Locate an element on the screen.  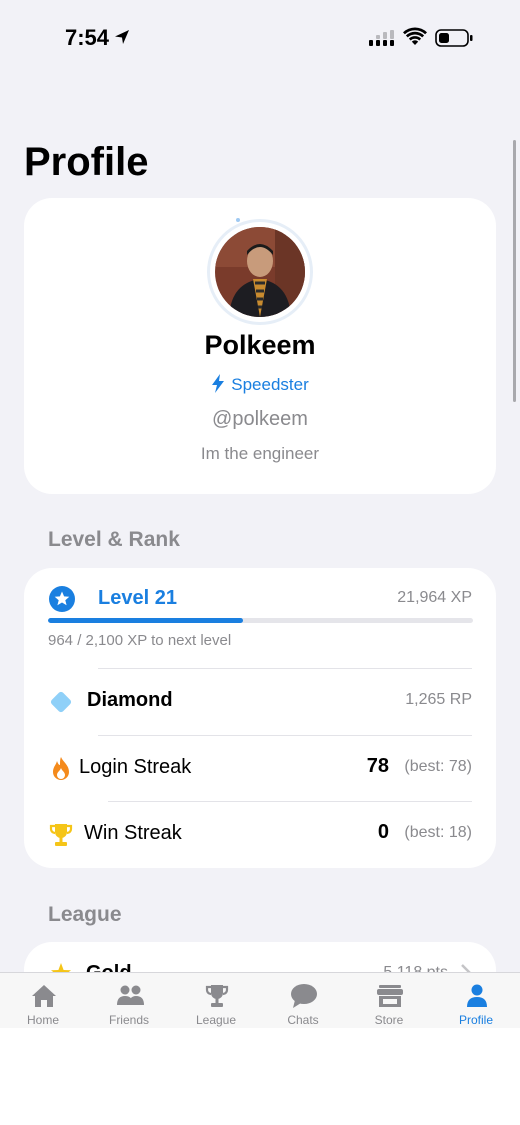
avatar-ring is located at coordinates (260, 272).